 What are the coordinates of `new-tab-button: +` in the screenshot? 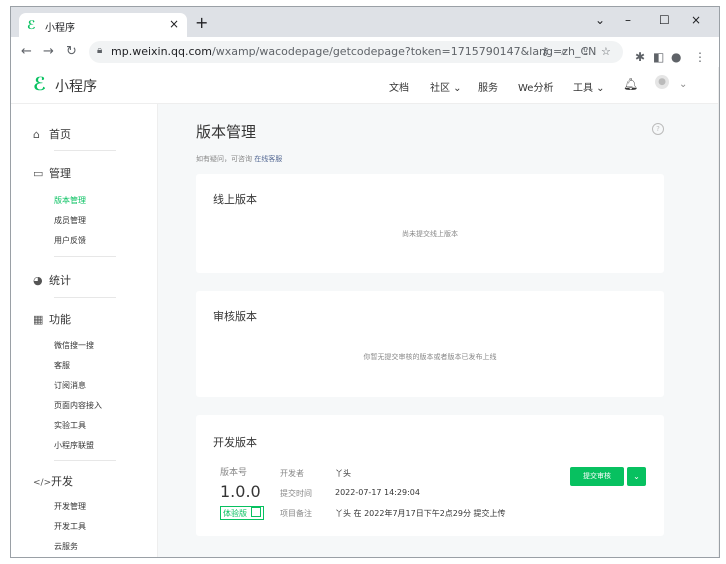 It's located at (201, 22).